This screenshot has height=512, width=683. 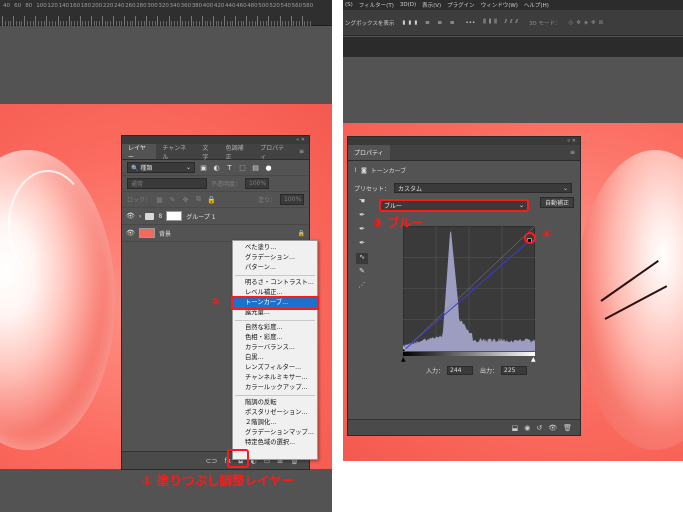 I want to click on input-field: 244, so click(x=460, y=370).